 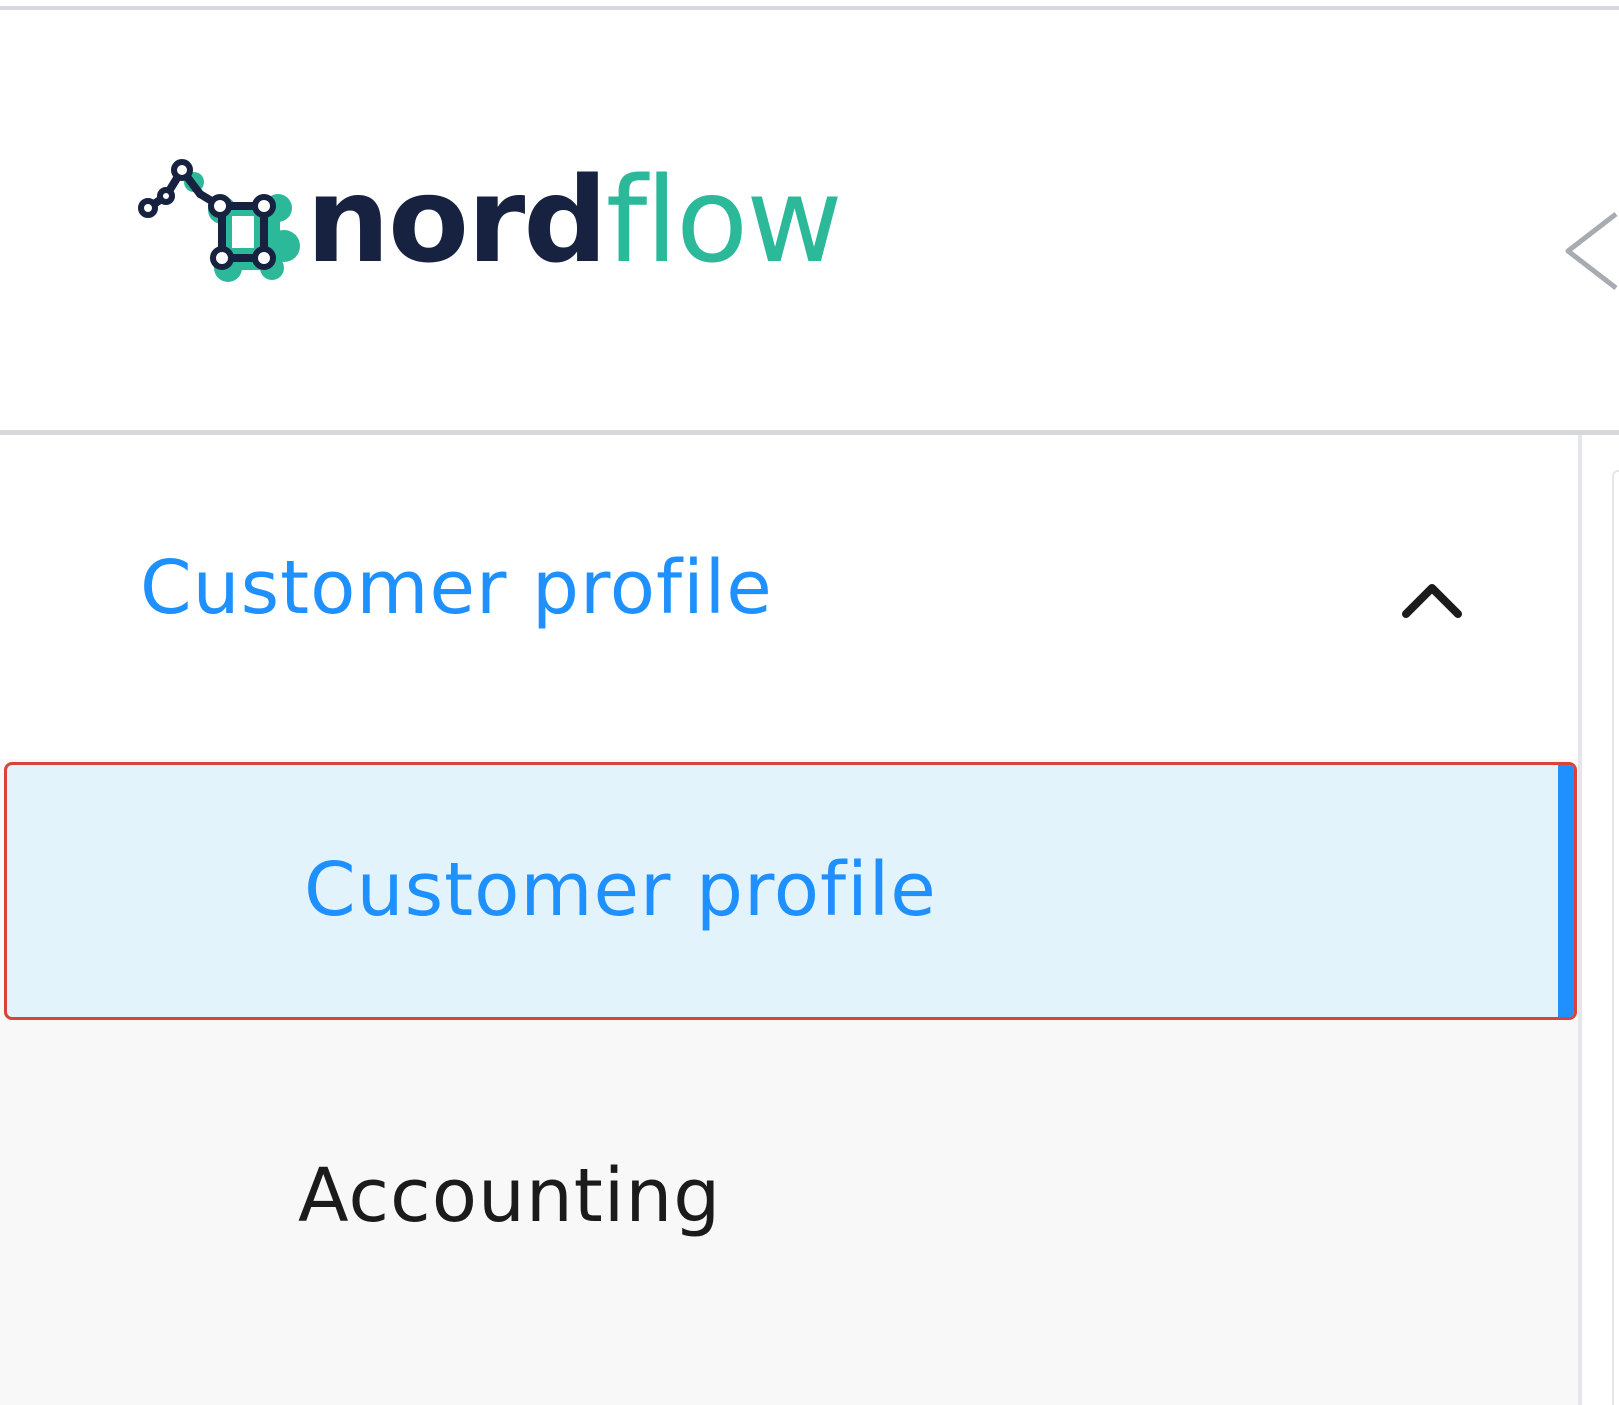 I want to click on sidebar-item-label: Accounting, so click(x=510, y=1196).